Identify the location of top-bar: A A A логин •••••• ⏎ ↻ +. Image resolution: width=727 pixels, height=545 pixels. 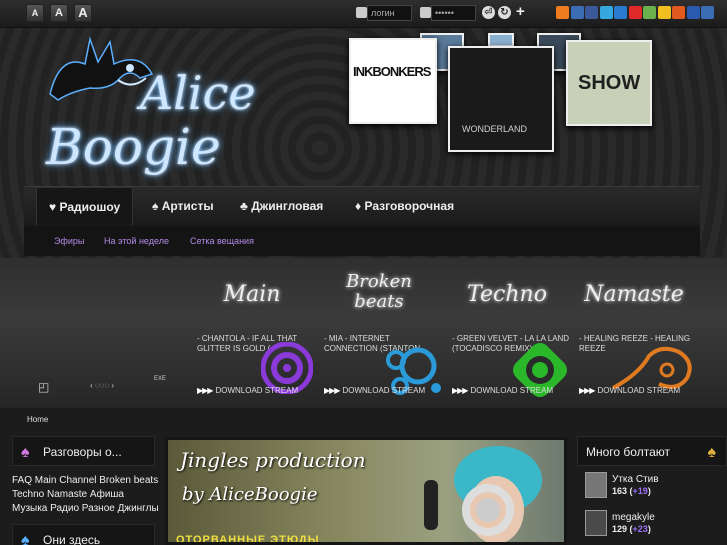
(363, 14).